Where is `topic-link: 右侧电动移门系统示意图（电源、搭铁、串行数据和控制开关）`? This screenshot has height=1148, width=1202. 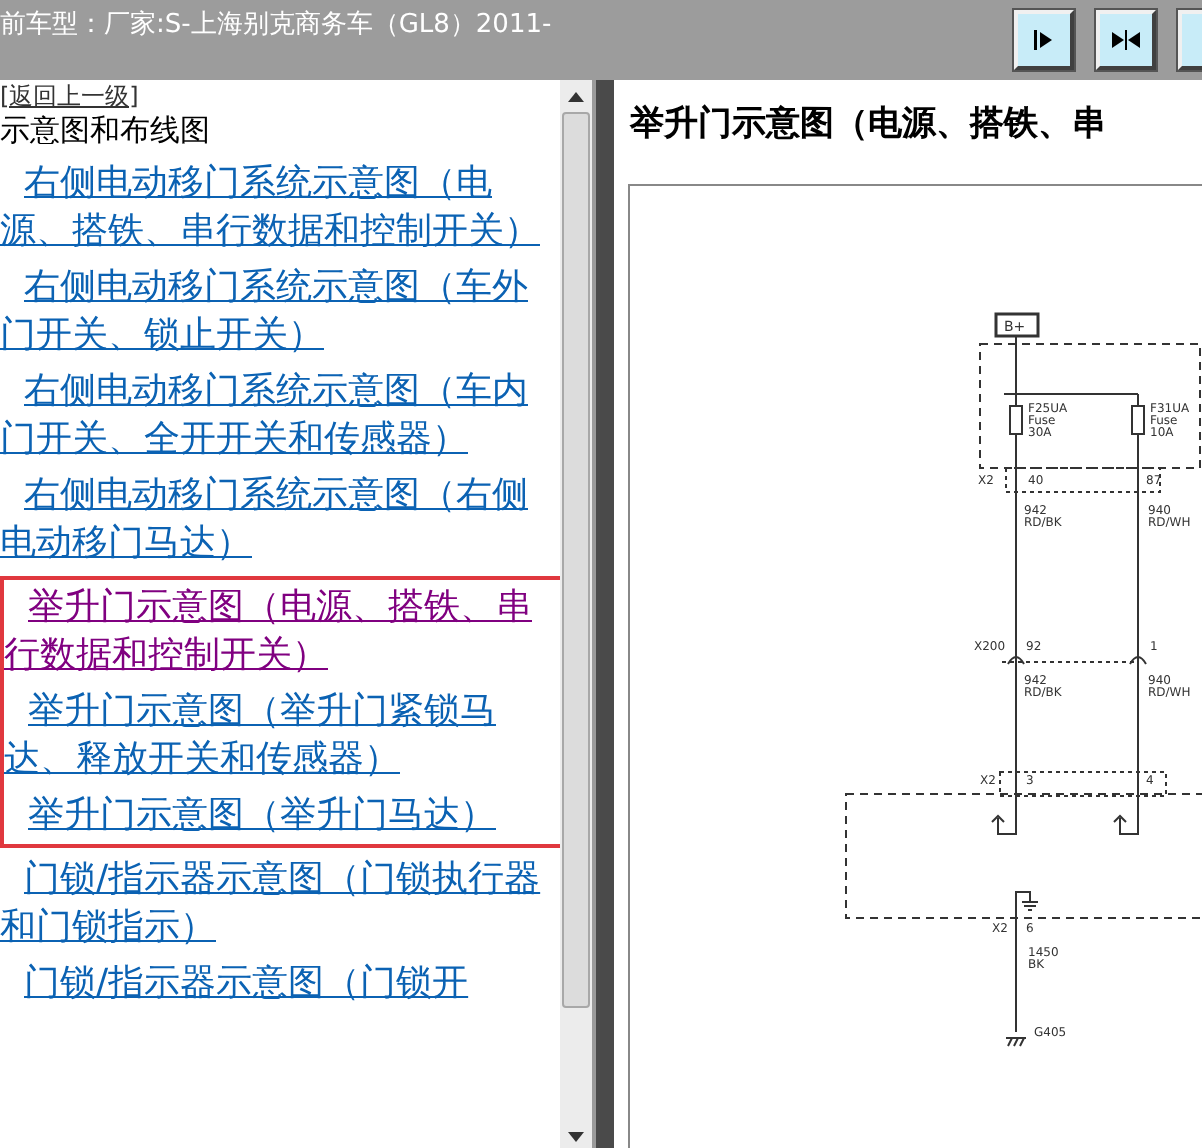
topic-link: 右侧电动移门系统示意图（电源、搭铁、串行数据和控制开关） is located at coordinates (280, 208).